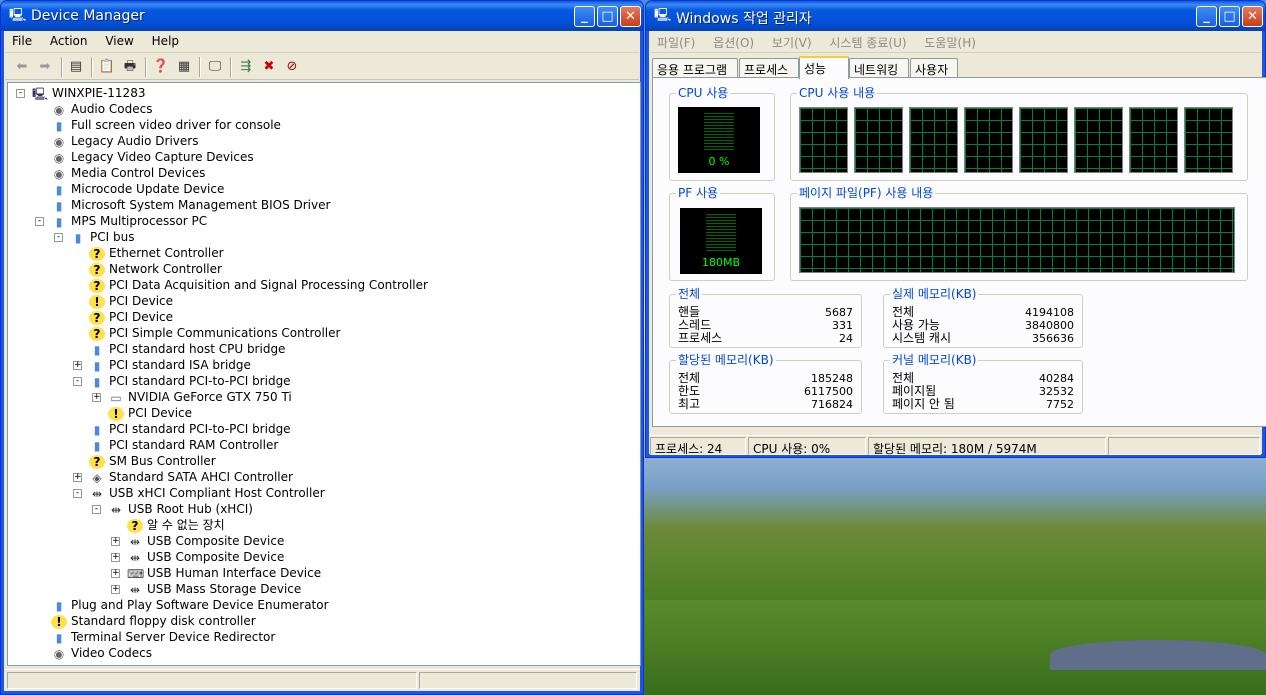 The width and height of the screenshot is (1266, 695). Describe the element at coordinates (59, 109) in the screenshot. I see `codec-icon: ◉` at that location.